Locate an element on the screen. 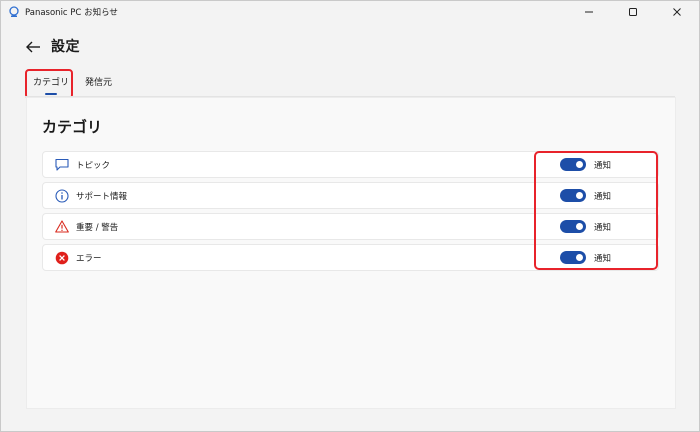 The image size is (700, 432). category-label: サポート情報 is located at coordinates (102, 196).